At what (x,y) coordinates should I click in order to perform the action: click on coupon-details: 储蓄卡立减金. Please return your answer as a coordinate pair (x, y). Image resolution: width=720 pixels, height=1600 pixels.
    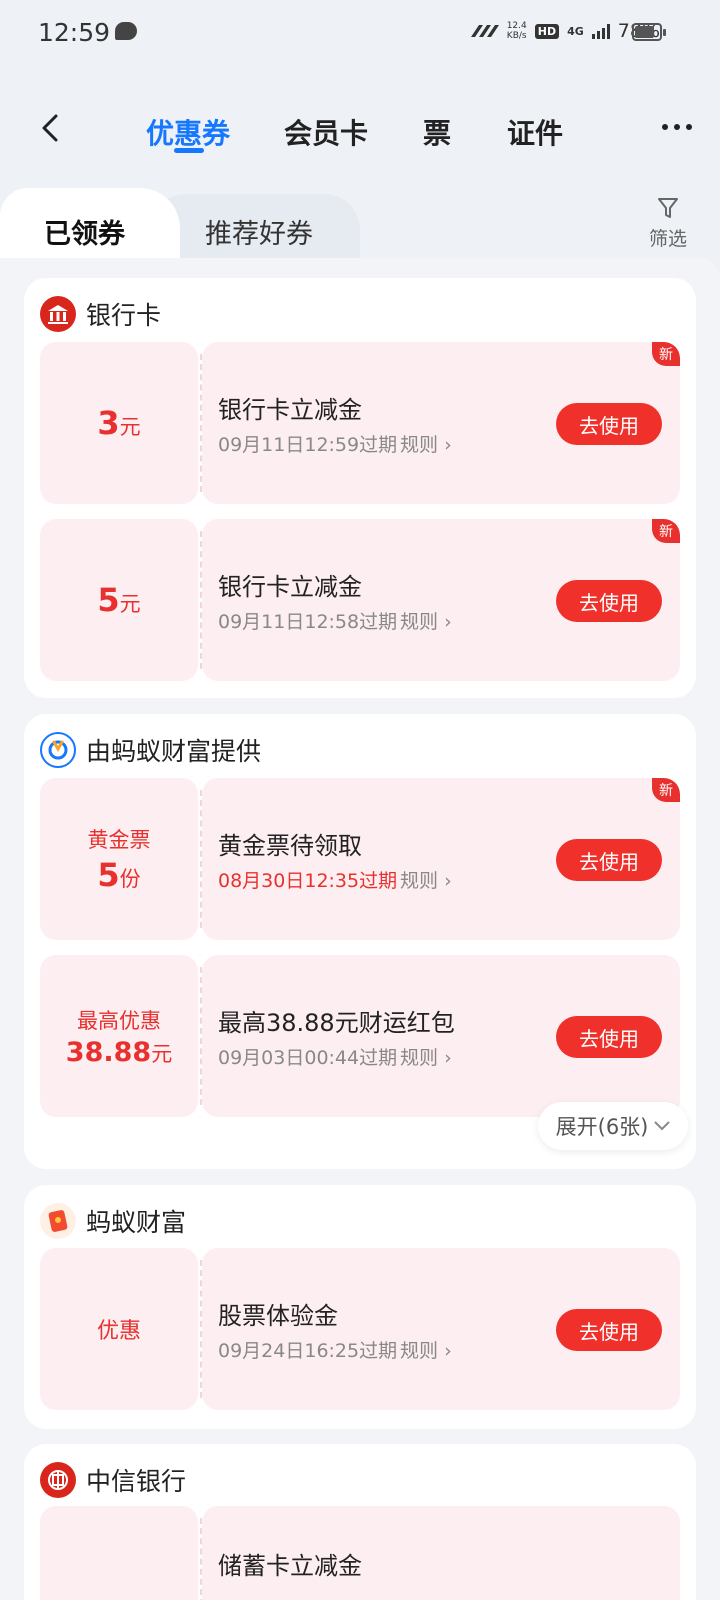
    Looking at the image, I should click on (441, 1553).